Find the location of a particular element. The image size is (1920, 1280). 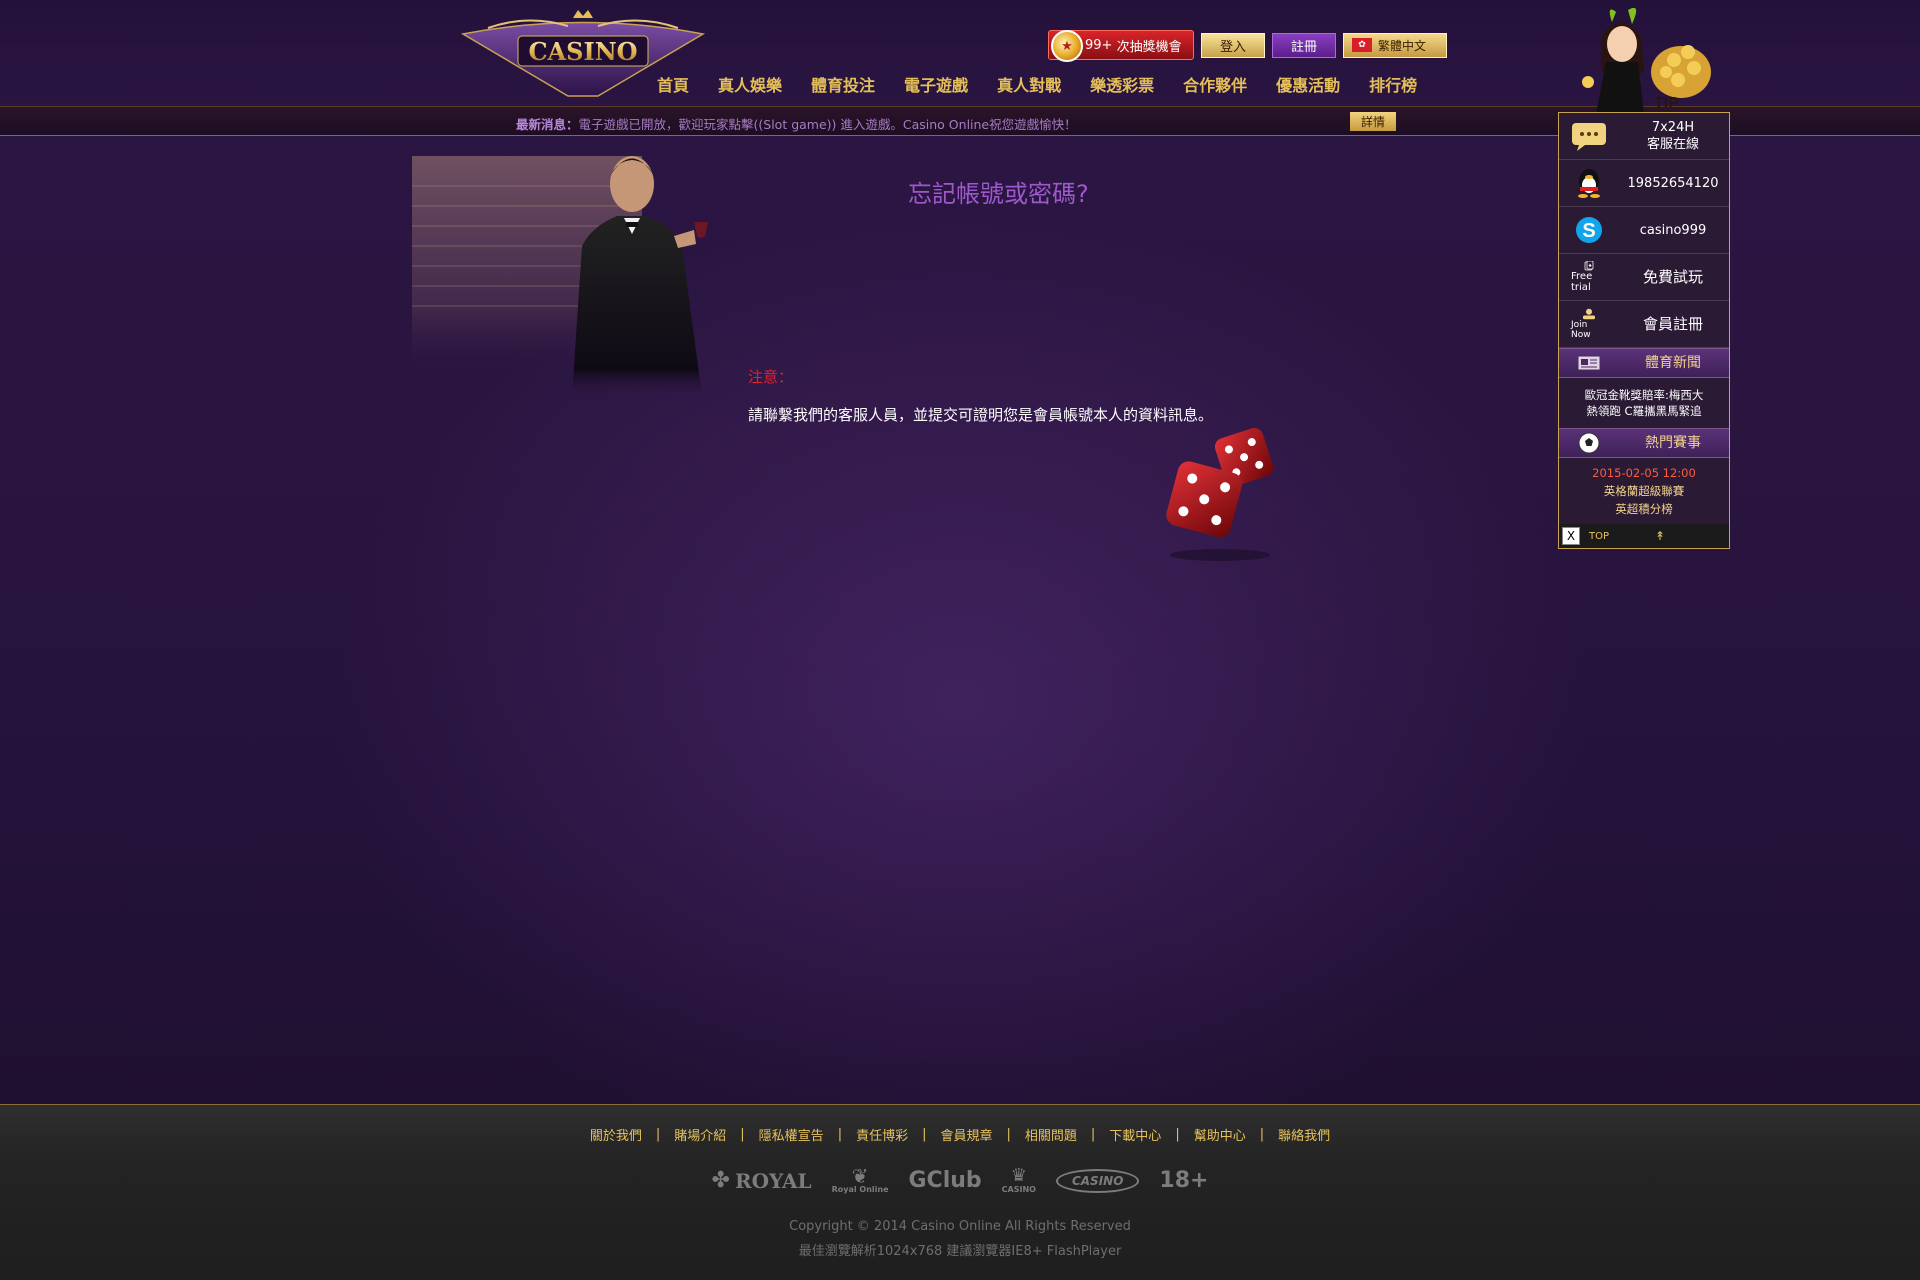

nav-sports-betting: 體育投注 is located at coordinates (843, 84).